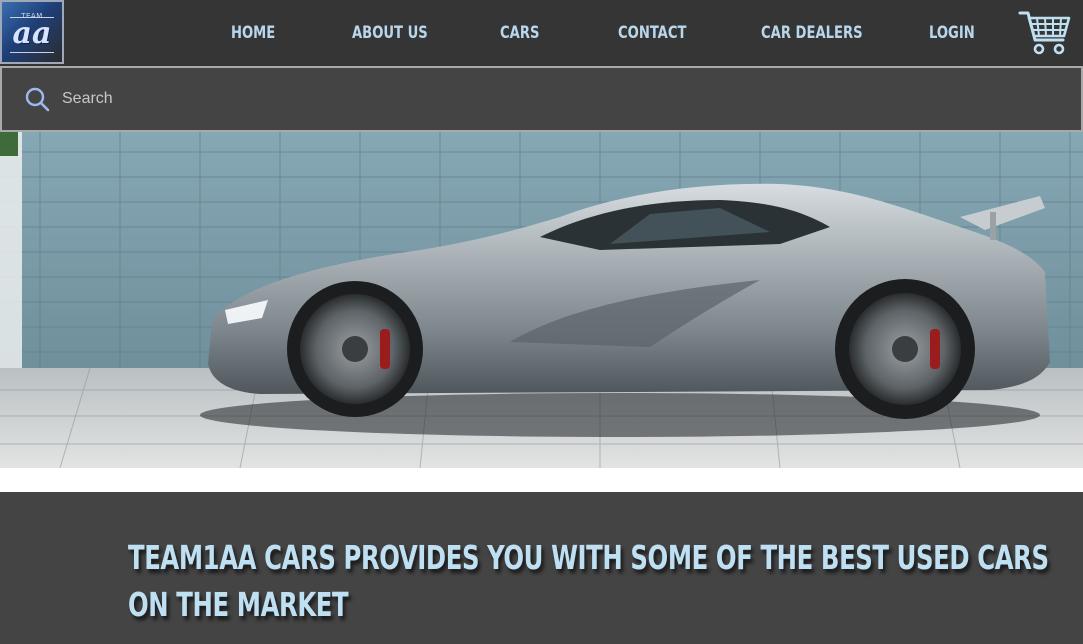 This screenshot has width=1083, height=644. Describe the element at coordinates (32, 52) in the screenshot. I see `logo-rule` at that location.